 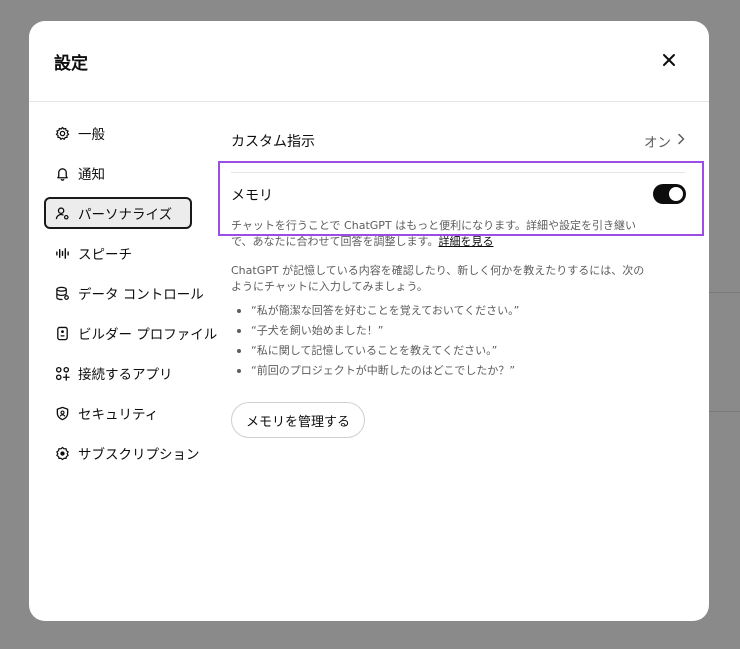 I want to click on waveform-icon, so click(x=62, y=253).